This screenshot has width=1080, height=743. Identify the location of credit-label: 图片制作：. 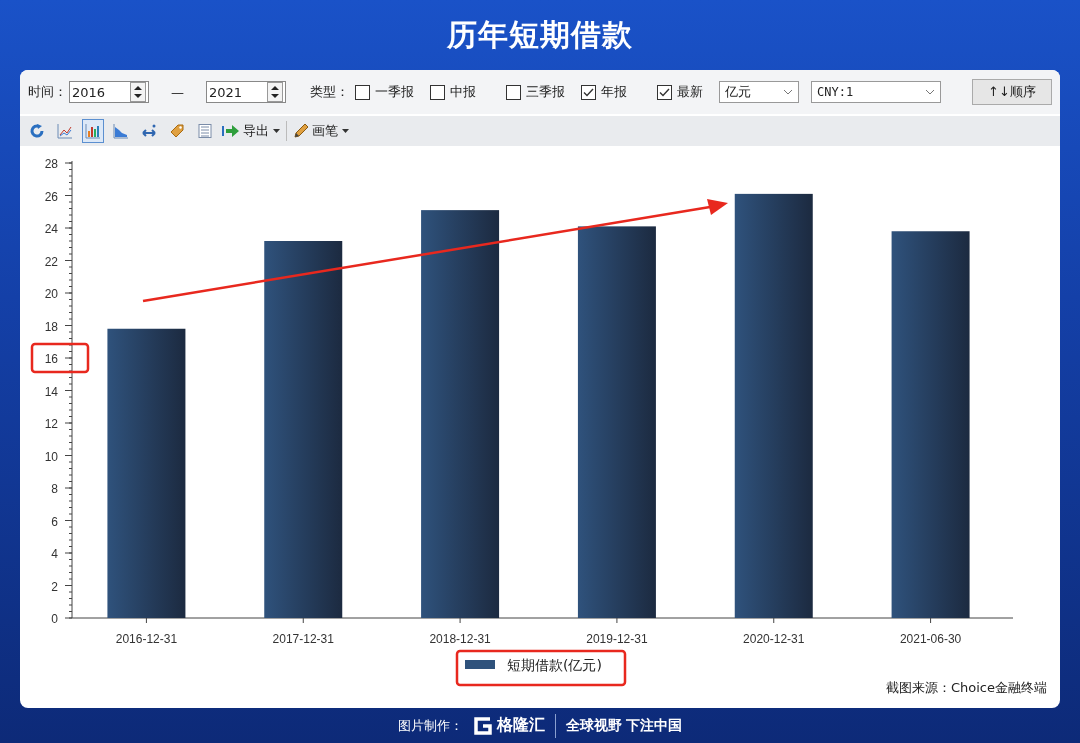
(430, 725).